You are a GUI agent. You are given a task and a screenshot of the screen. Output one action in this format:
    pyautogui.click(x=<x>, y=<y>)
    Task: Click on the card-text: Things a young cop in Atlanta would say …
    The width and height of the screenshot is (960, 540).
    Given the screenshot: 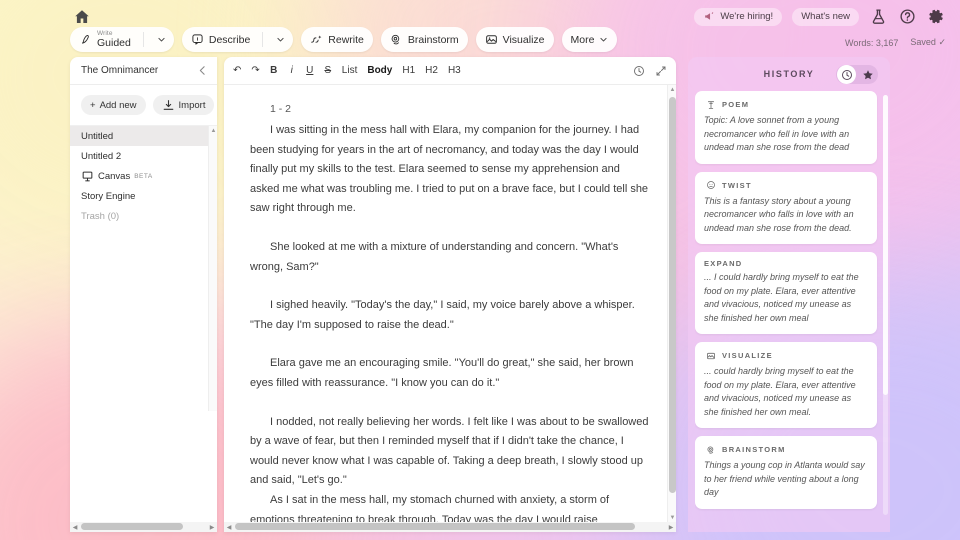 What is the action you would take?
    pyautogui.click(x=784, y=478)
    